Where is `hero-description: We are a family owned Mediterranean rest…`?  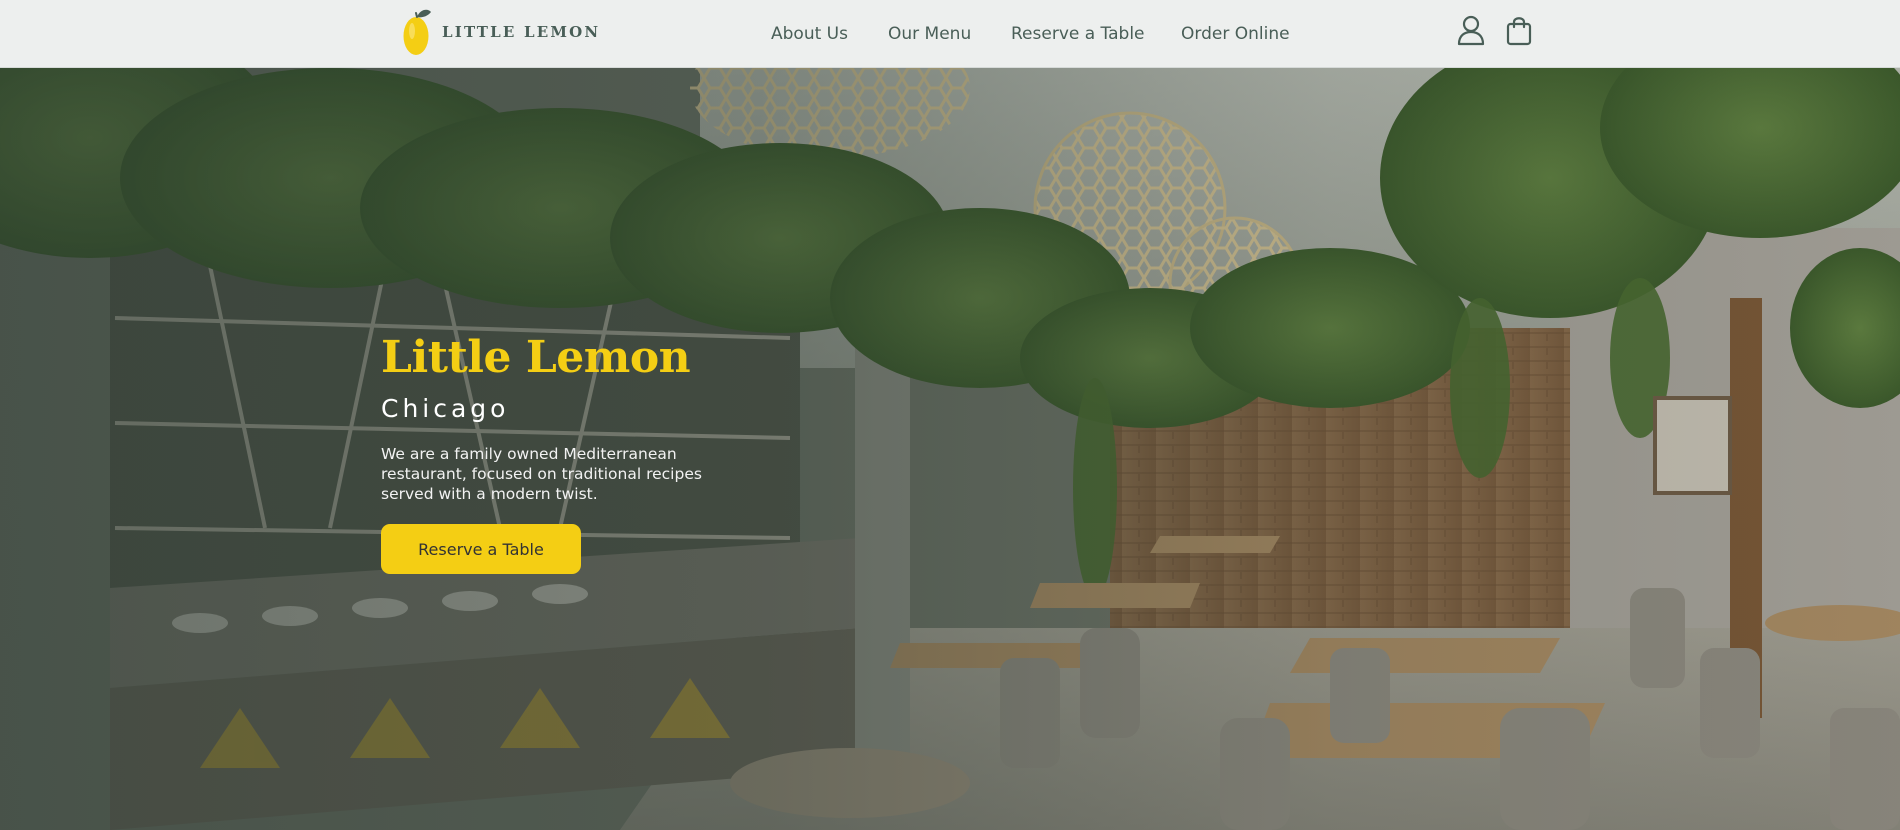 hero-description: We are a family owned Mediterranean rest… is located at coordinates (541, 474).